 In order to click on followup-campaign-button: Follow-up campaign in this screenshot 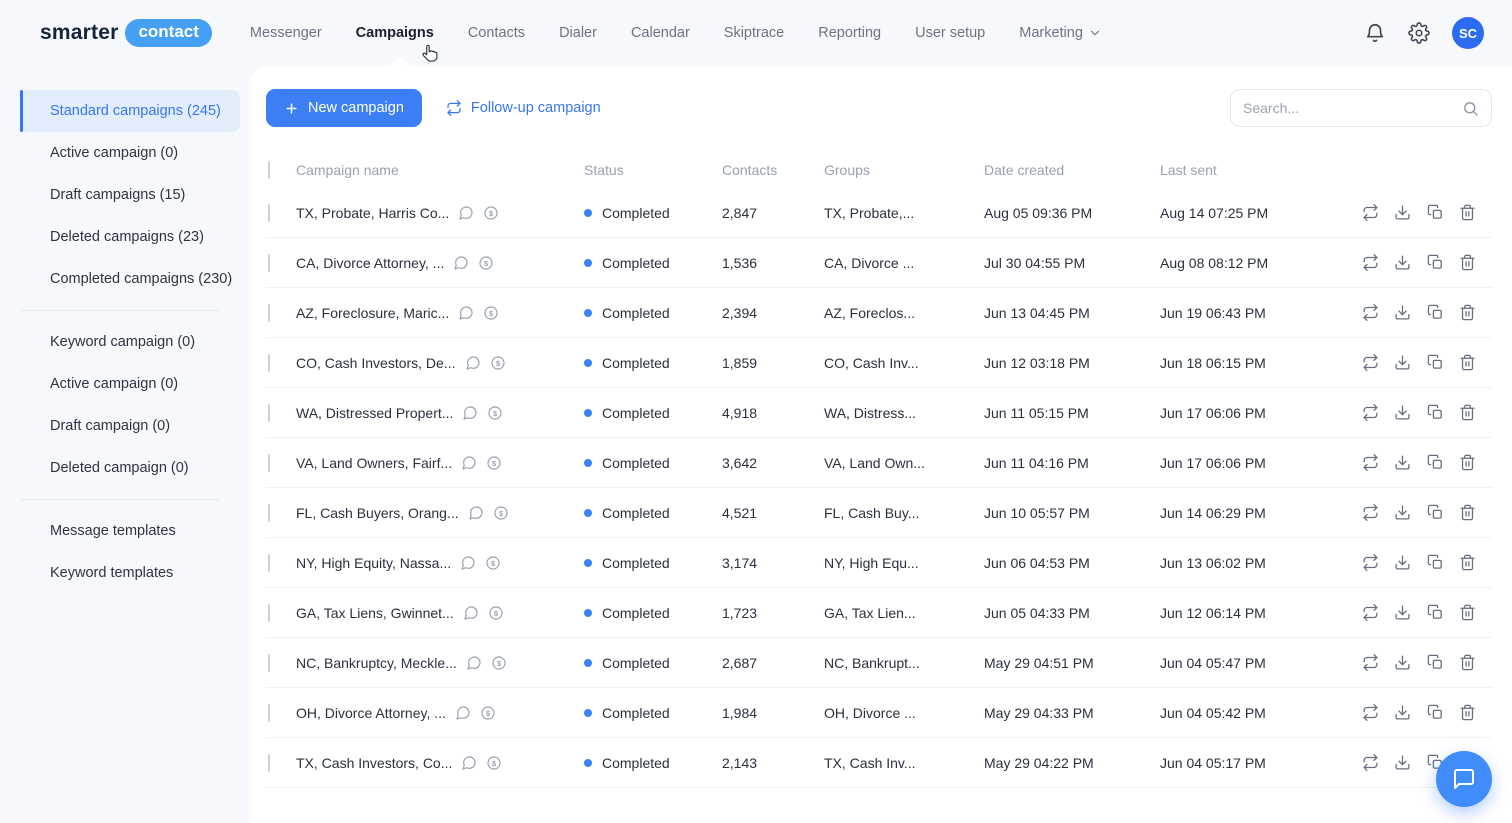, I will do `click(523, 108)`.